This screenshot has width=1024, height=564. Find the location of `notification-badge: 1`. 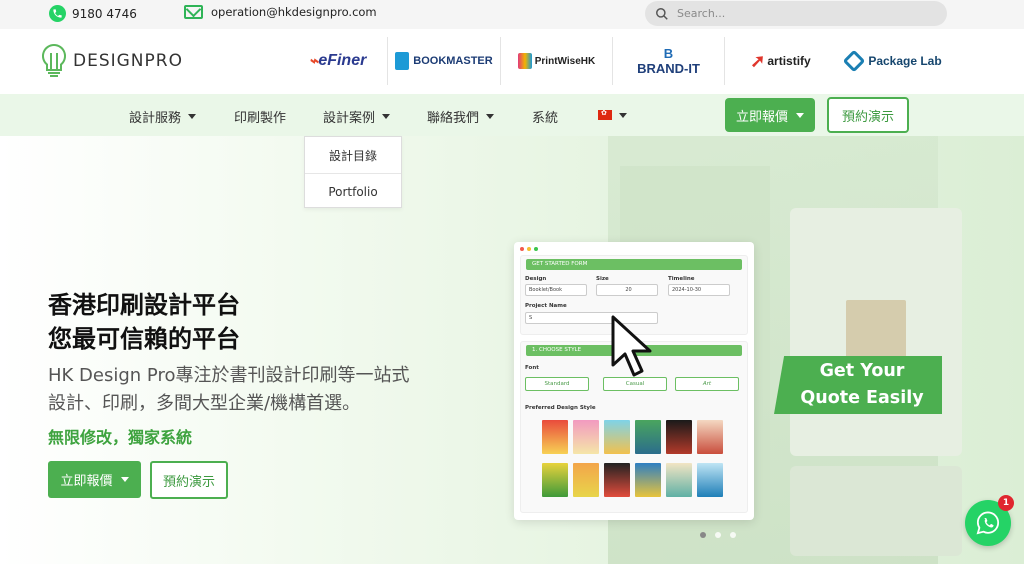

notification-badge: 1 is located at coordinates (1006, 503).